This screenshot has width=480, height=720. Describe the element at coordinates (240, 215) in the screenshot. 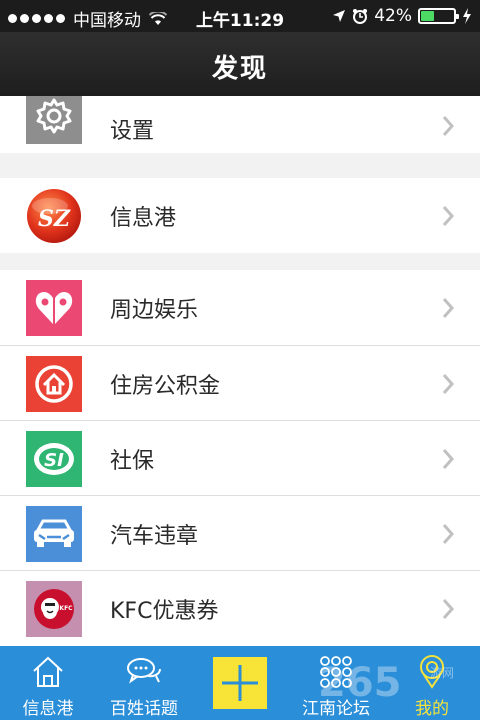

I see `menu-item-info-port: SZ 信息港` at that location.